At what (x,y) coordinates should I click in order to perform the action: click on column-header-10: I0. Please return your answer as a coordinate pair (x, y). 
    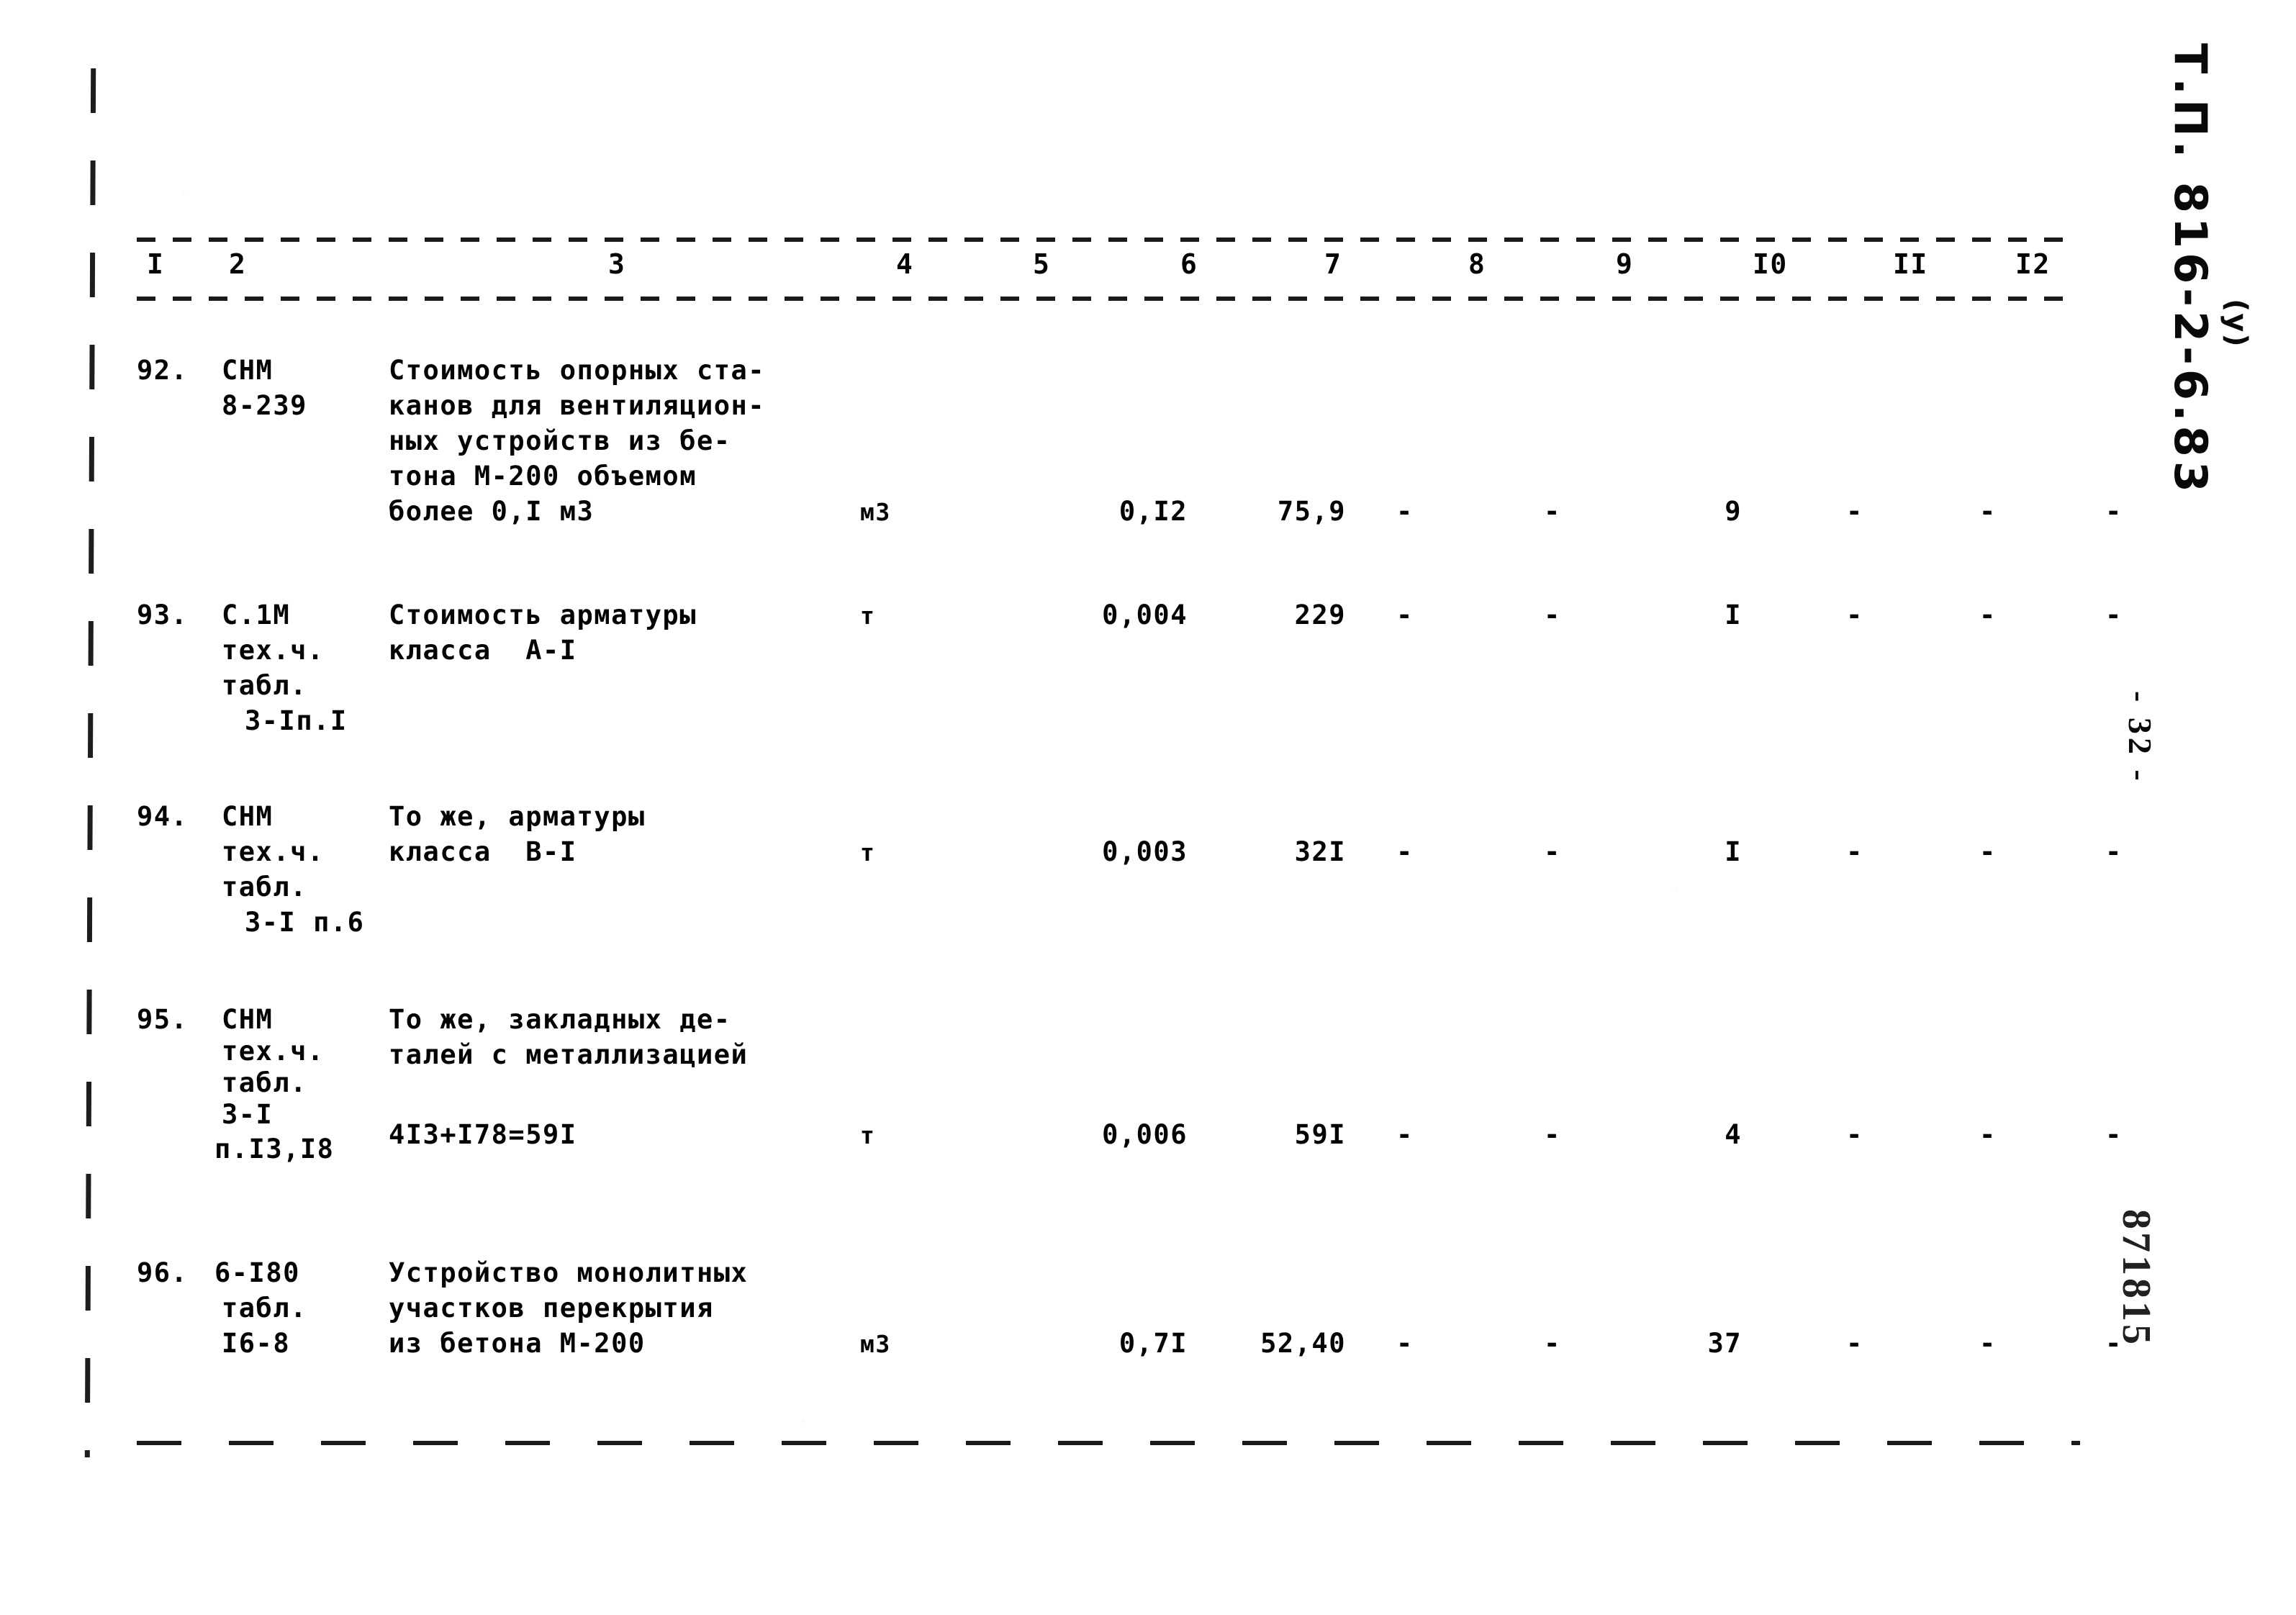
    Looking at the image, I should click on (1770, 264).